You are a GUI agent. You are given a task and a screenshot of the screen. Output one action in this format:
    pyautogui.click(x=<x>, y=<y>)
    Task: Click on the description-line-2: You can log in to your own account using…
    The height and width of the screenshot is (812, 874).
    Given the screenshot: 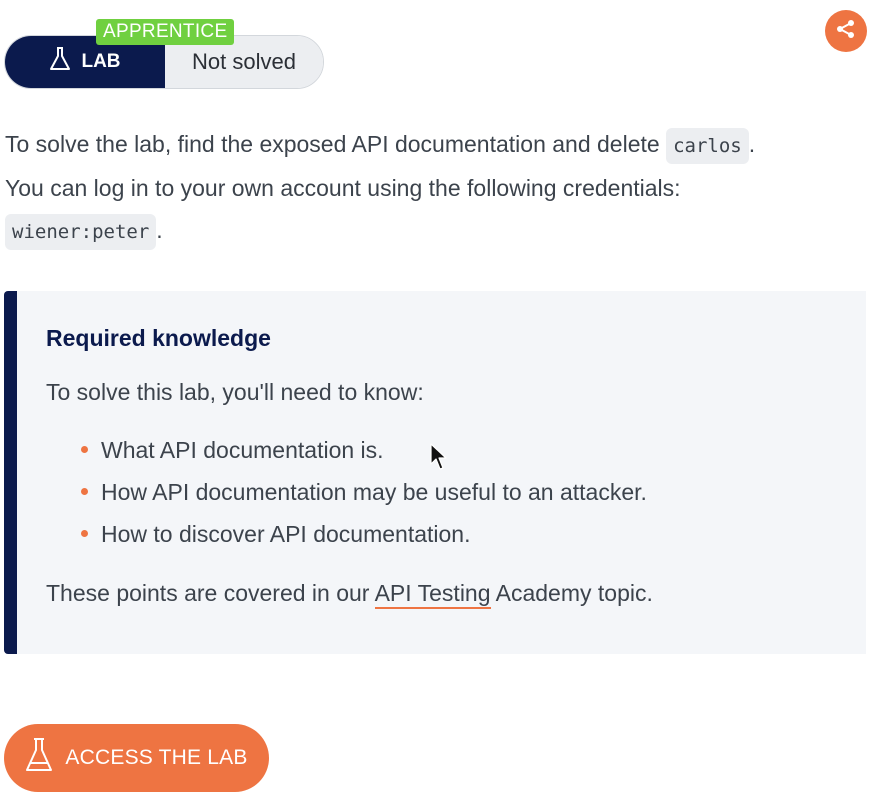 What is the action you would take?
    pyautogui.click(x=343, y=188)
    